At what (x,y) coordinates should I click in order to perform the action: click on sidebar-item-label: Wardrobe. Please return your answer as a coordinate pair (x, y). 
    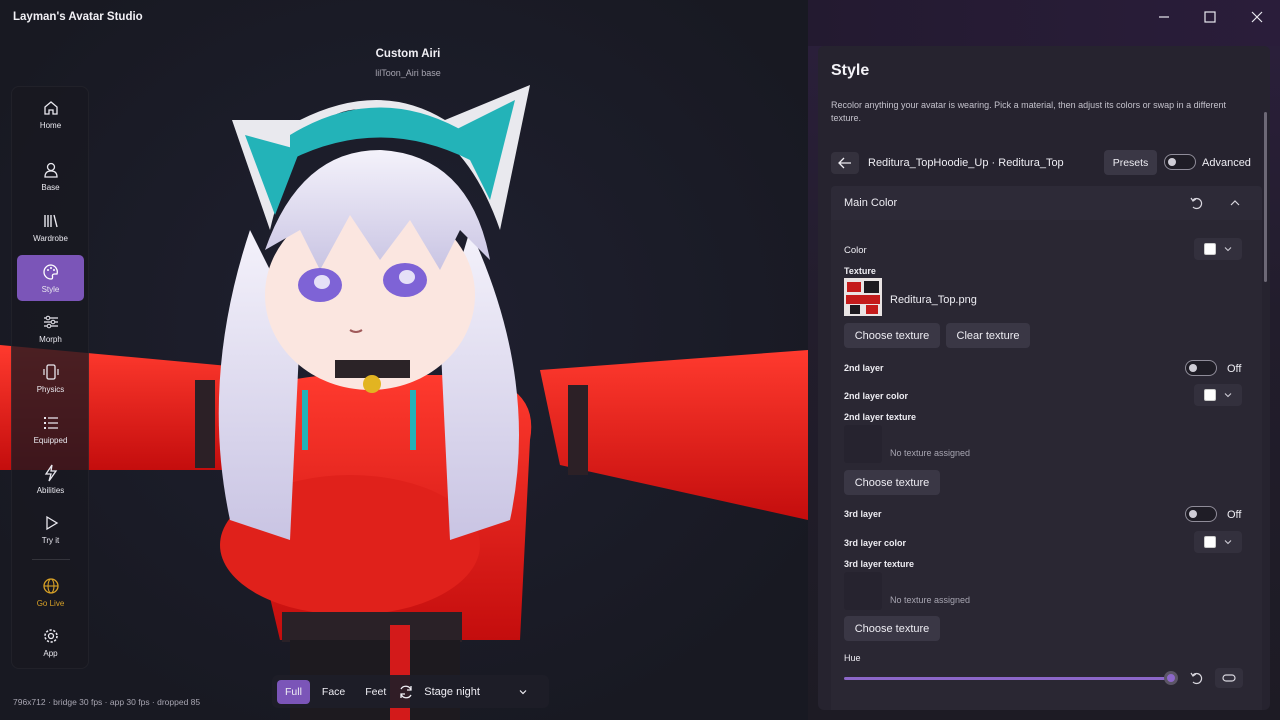
    Looking at the image, I should click on (50, 238).